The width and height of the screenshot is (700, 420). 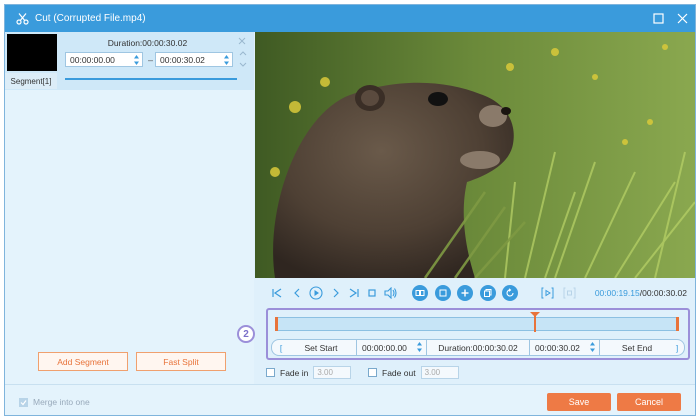 What do you see at coordinates (147, 43) in the screenshot?
I see `segment-duration: Duration:00:00:30.02` at bounding box center [147, 43].